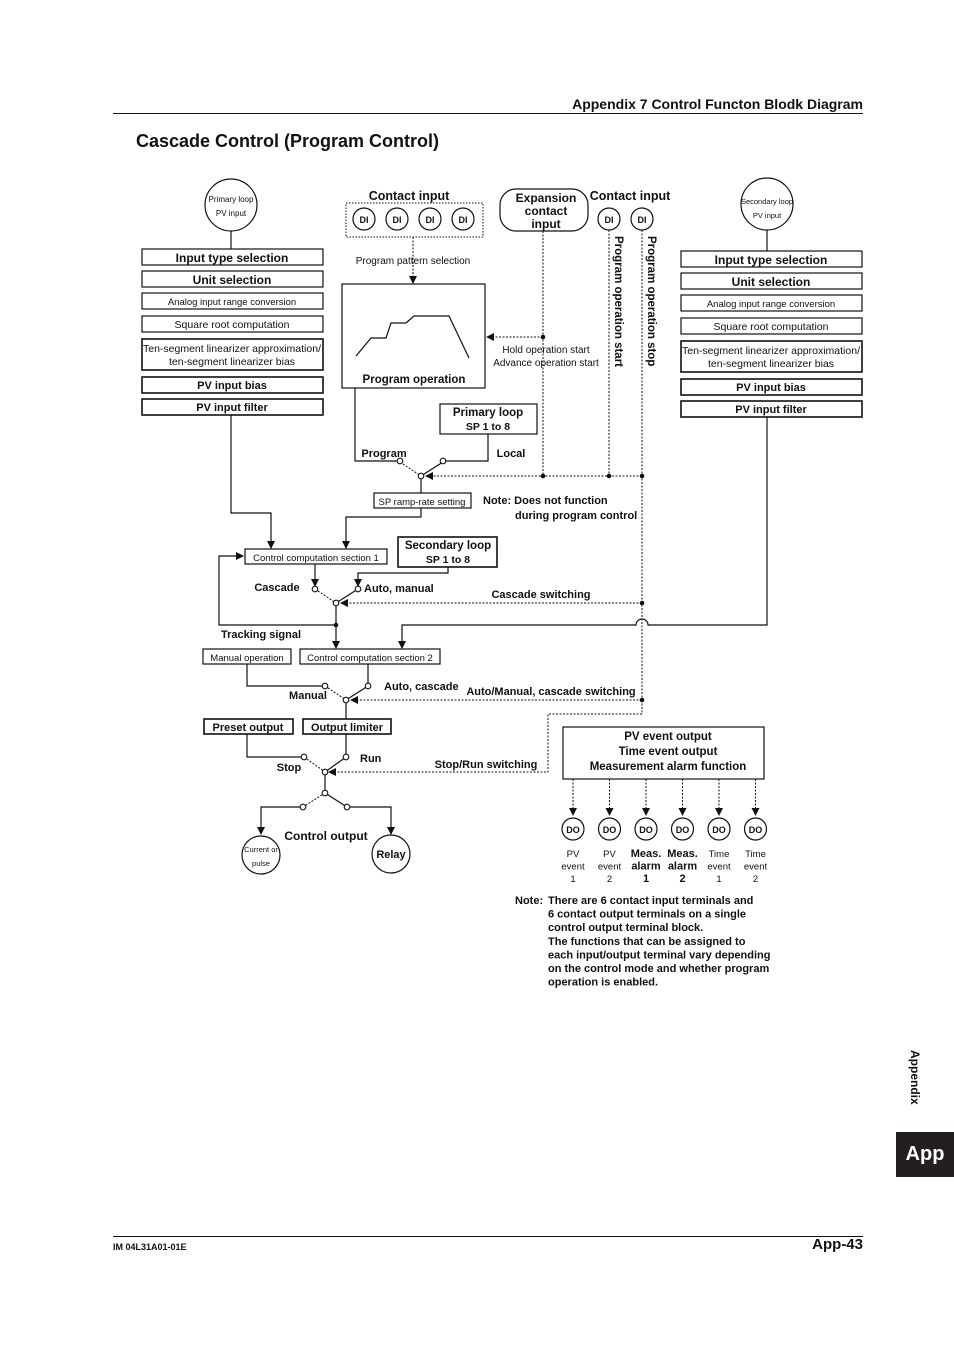 Image resolution: width=954 pixels, height=1351 pixels. Describe the element at coordinates (576, 516) in the screenshot. I see `note-sp-line2: during program control` at that location.